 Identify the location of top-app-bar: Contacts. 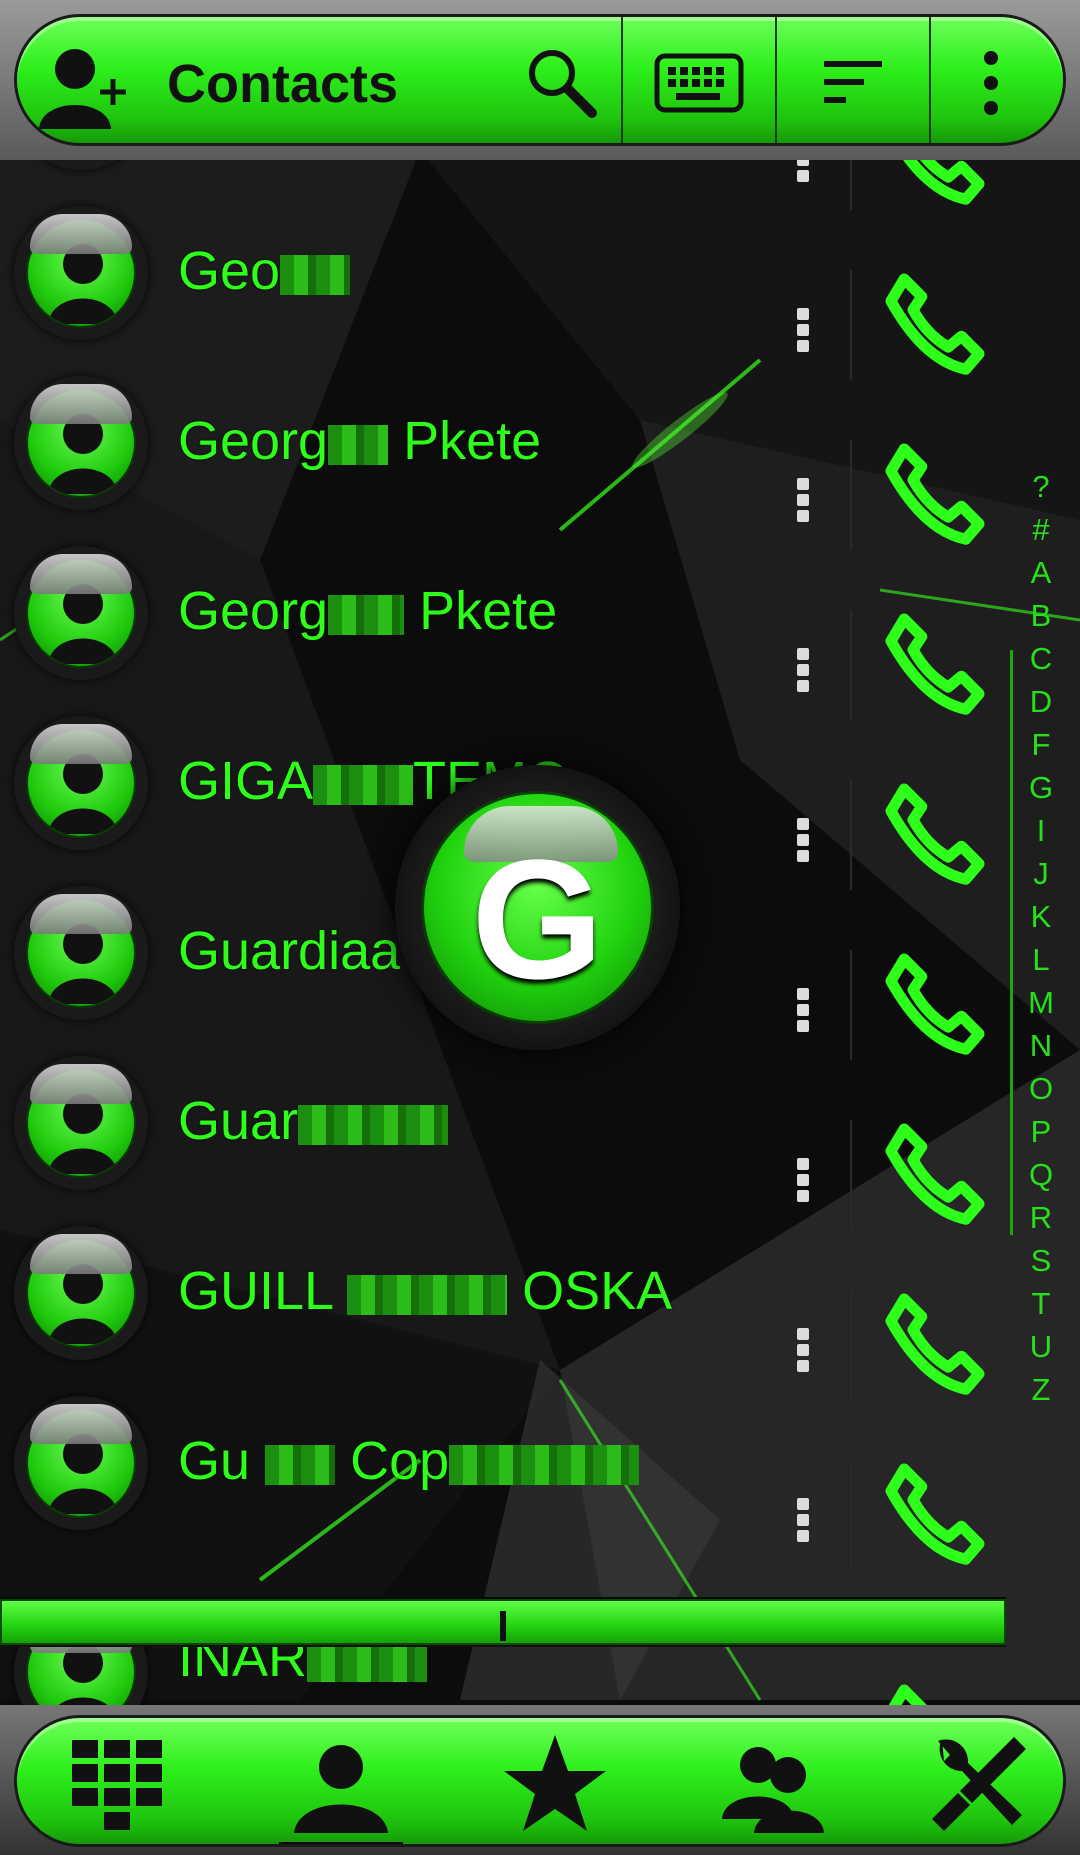
(540, 80).